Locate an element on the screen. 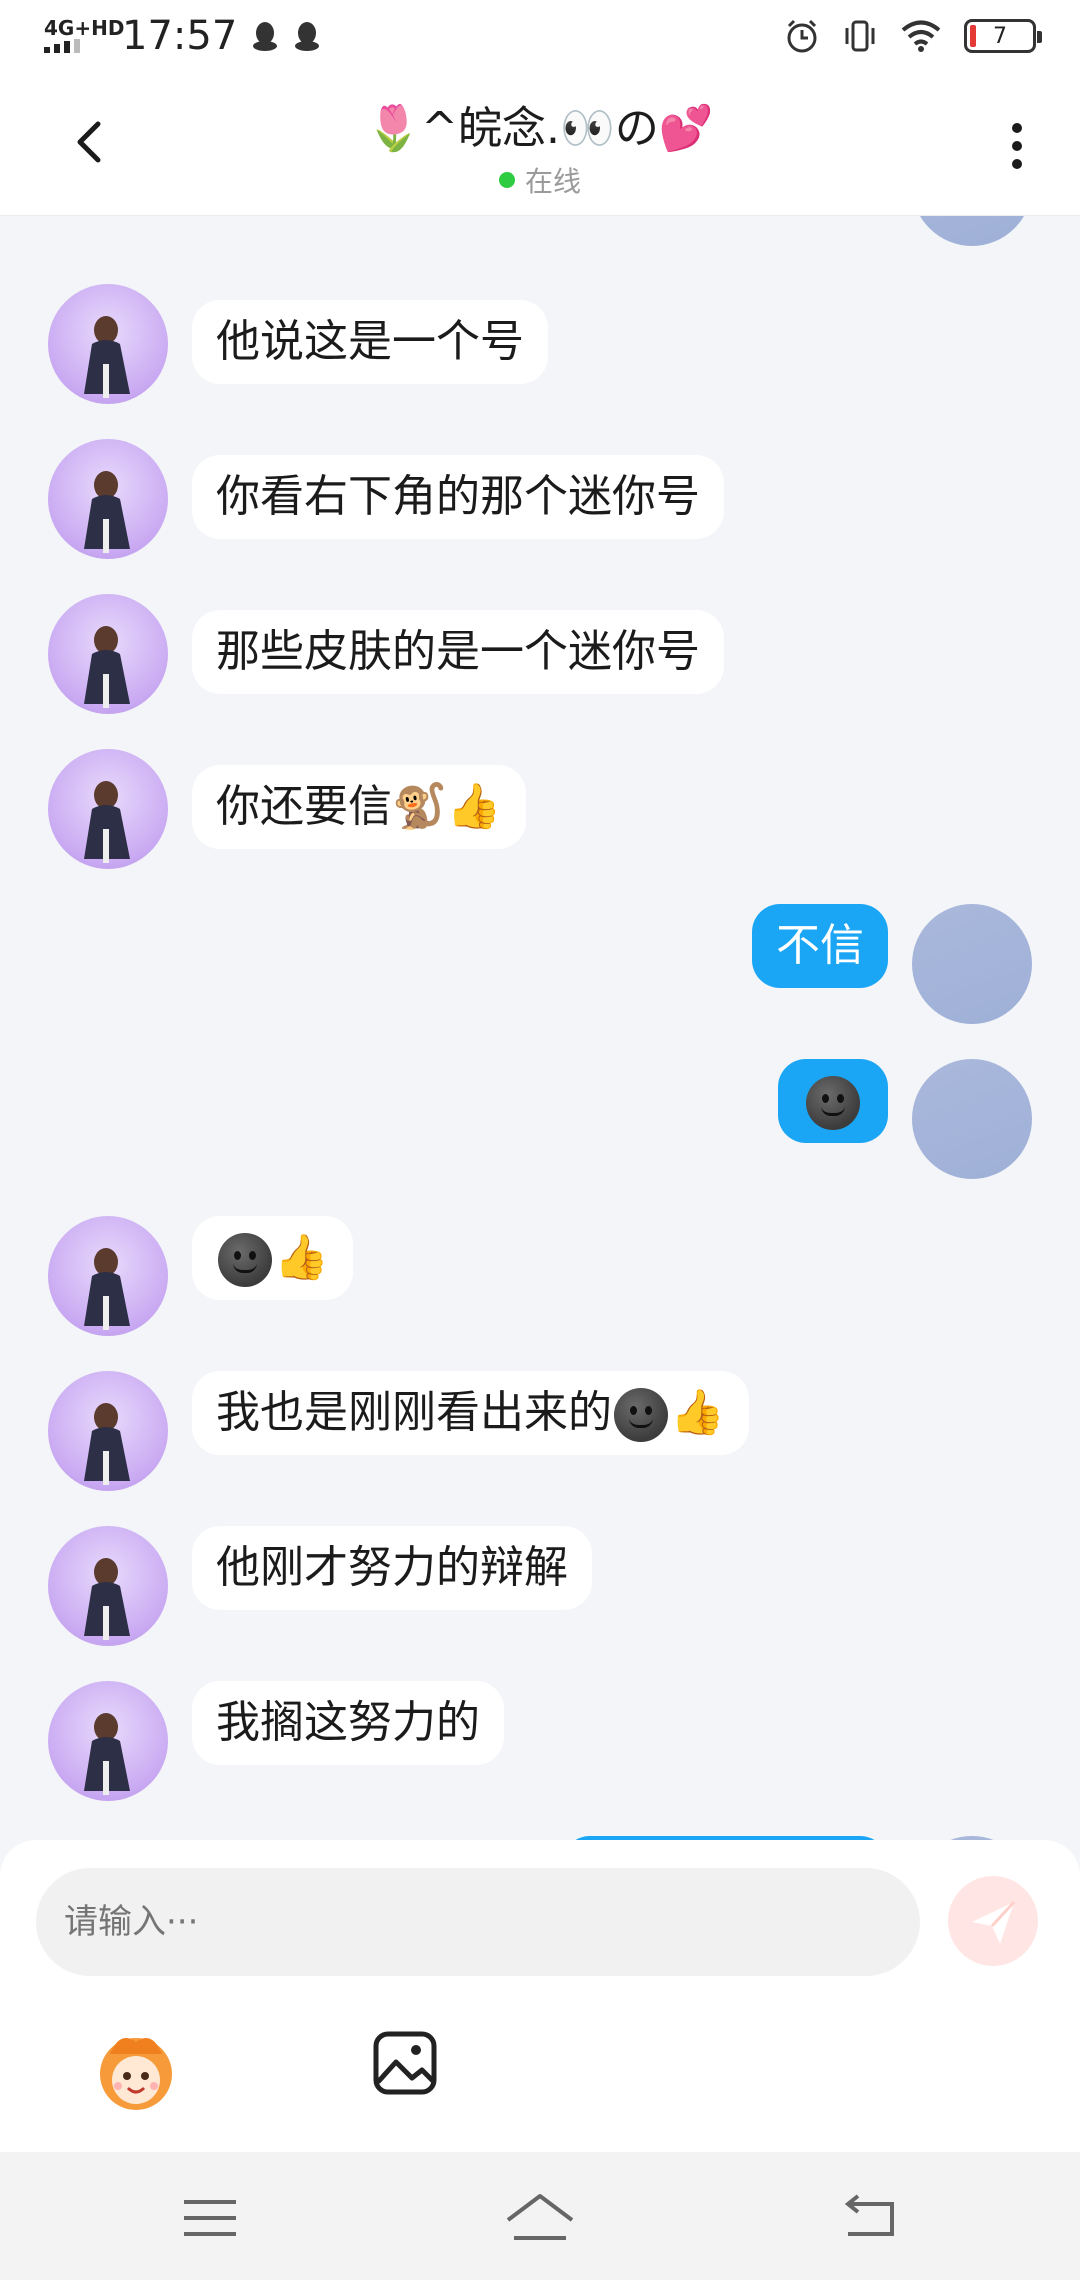 The height and width of the screenshot is (2280, 1080). message-bubble: 👍 is located at coordinates (272, 1258).